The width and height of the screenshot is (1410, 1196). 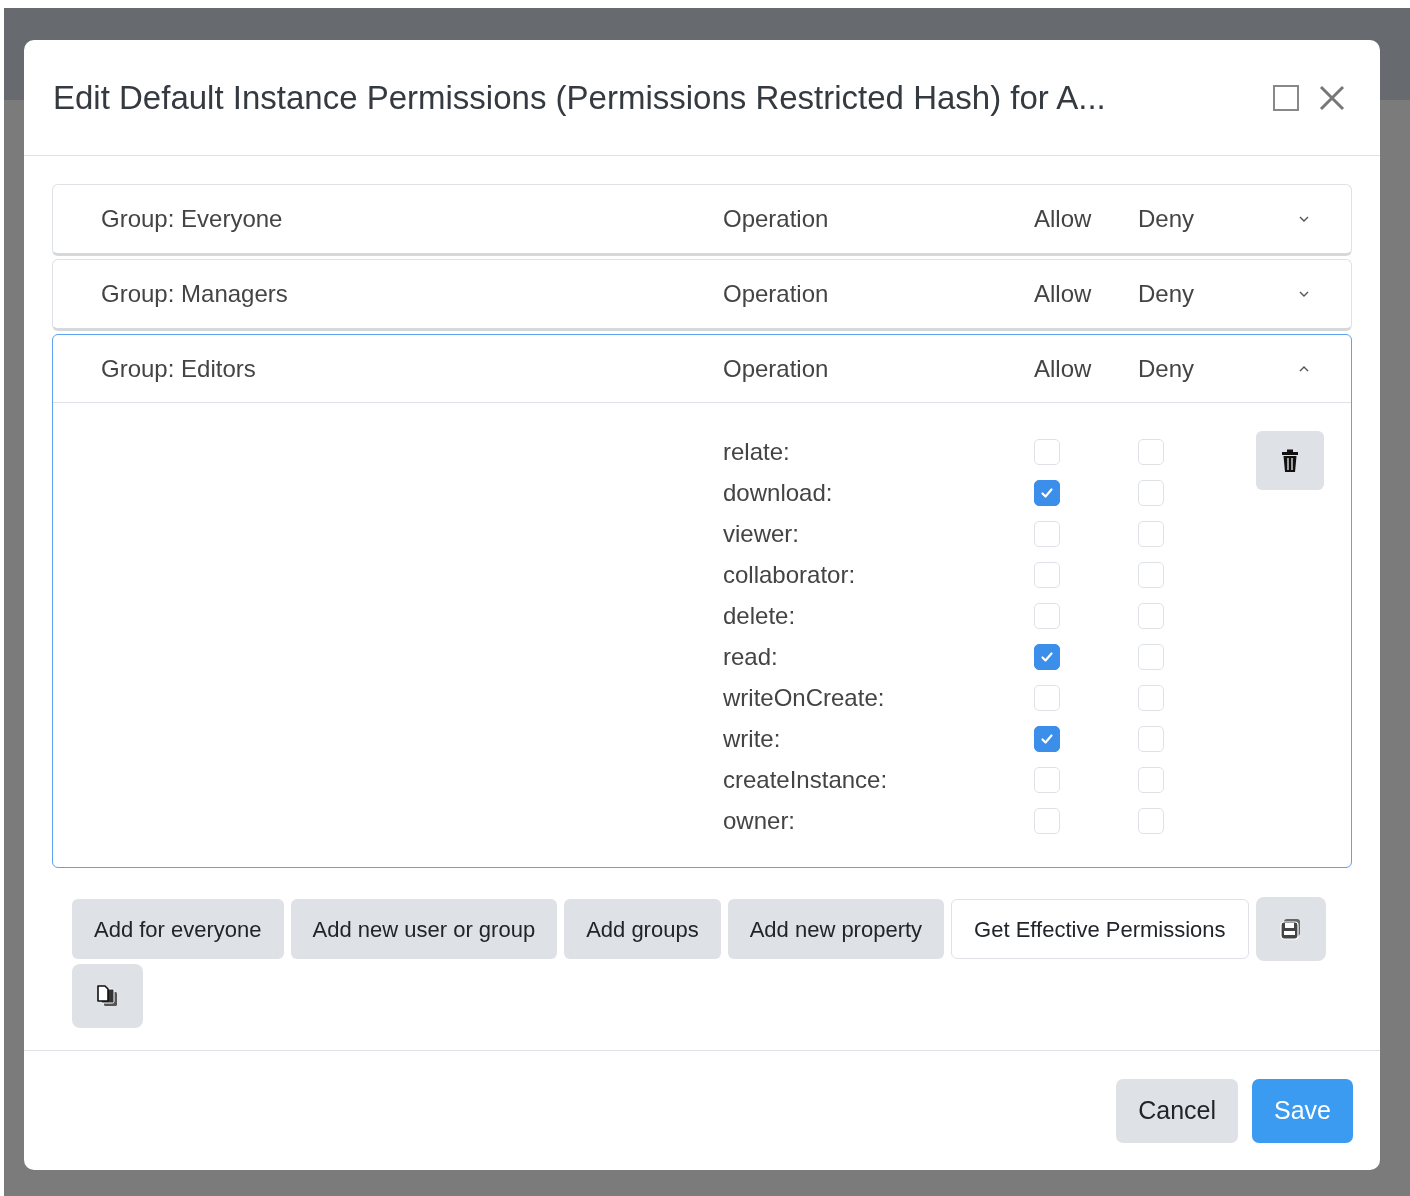 What do you see at coordinates (702, 294) in the screenshot?
I see `group-header: Group: Managers Operation Allow Deny` at bounding box center [702, 294].